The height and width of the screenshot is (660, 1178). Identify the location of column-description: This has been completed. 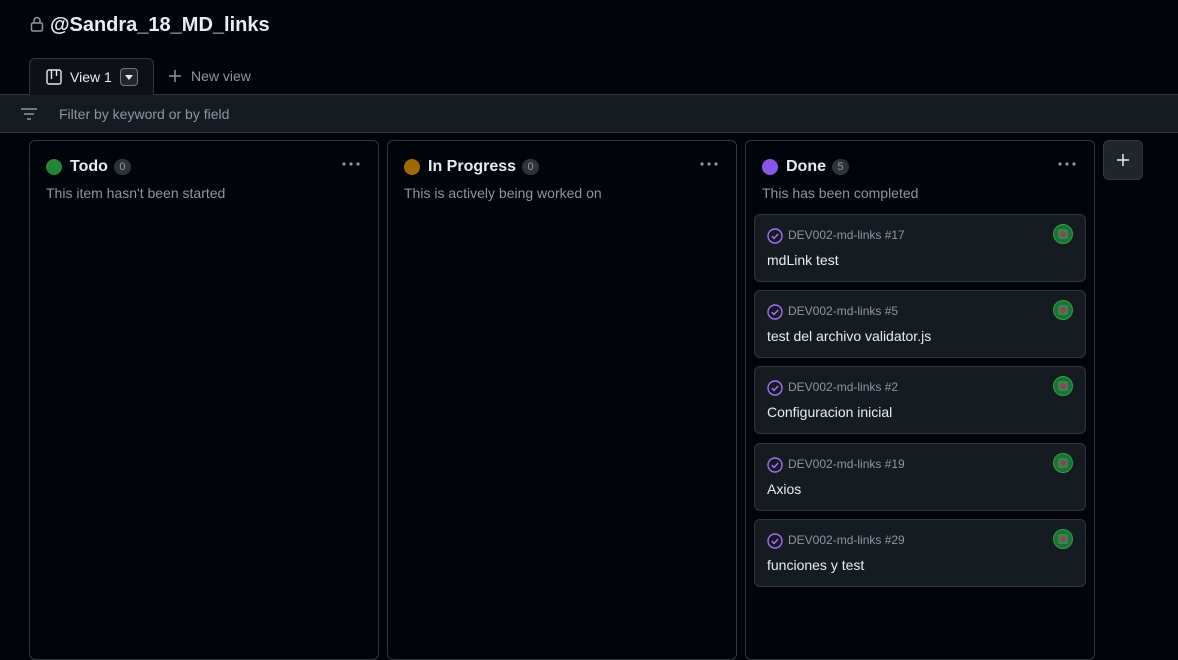
(840, 193).